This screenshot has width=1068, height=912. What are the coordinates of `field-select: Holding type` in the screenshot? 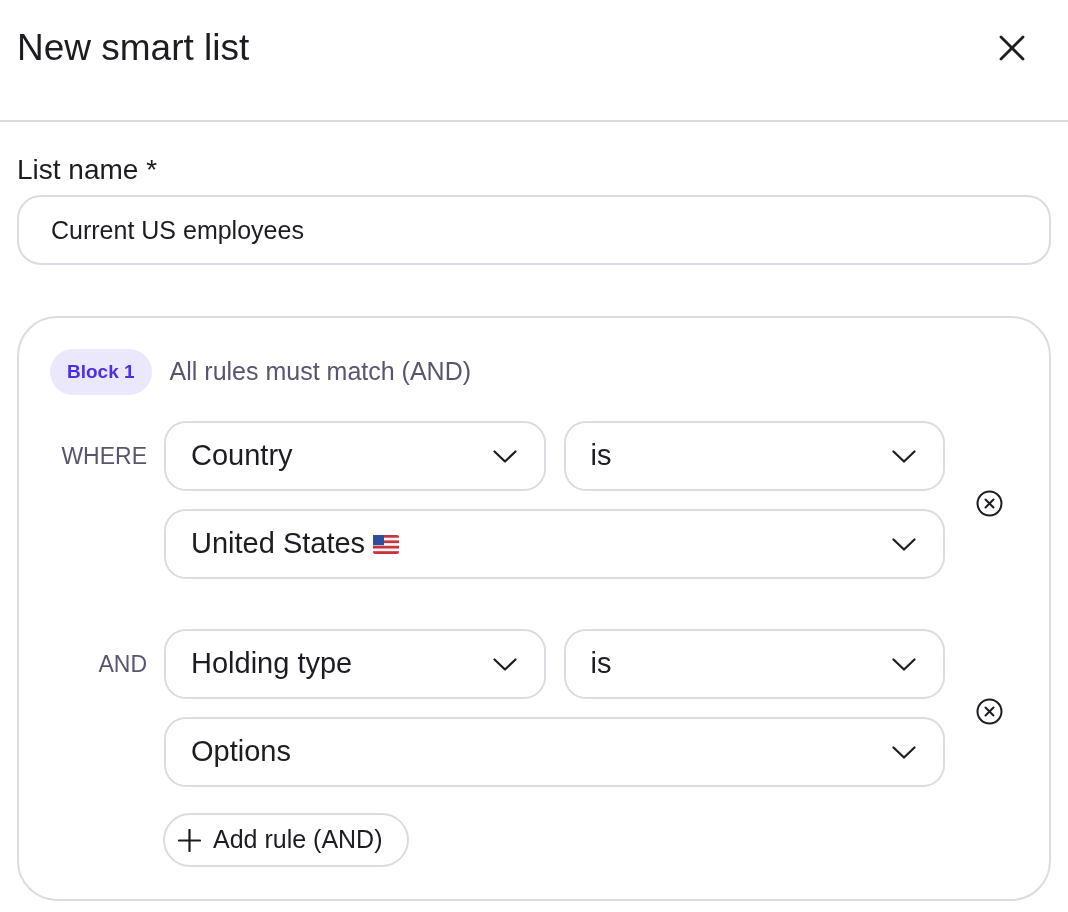 It's located at (355, 664).